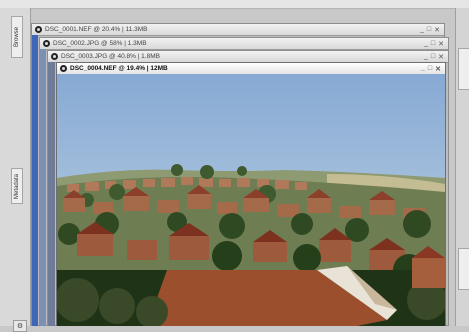 Image resolution: width=469 pixels, height=332 pixels. I want to click on window-4-title: DSC_0004.NEF @ 19.4% | 12MB, so click(119, 68).